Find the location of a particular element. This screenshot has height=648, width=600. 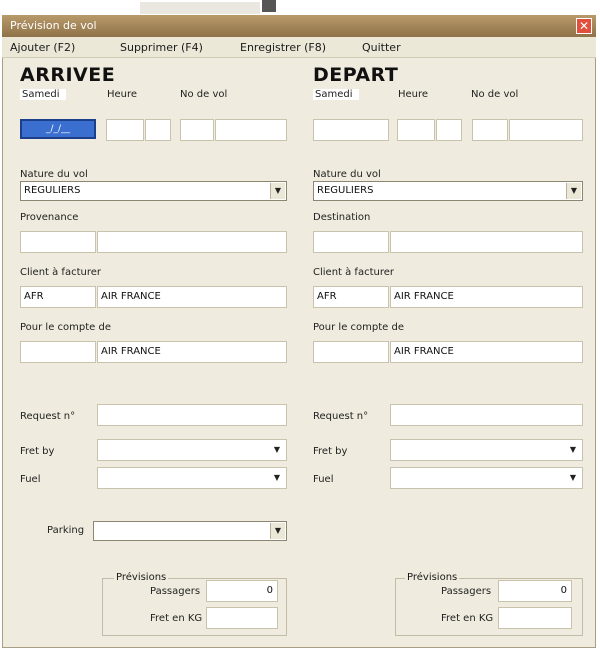

menu-delete: Supprimer (F4) is located at coordinates (161, 47).